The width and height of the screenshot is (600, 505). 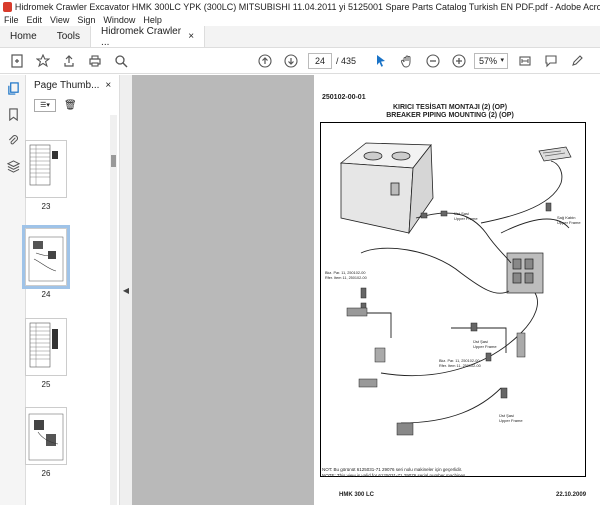 What do you see at coordinates (525, 61) in the screenshot?
I see `fit-page-icon` at bounding box center [525, 61].